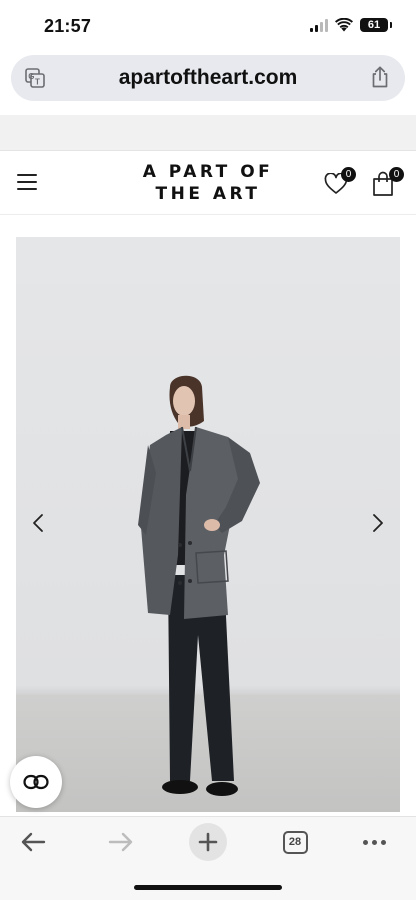 Image resolution: width=416 pixels, height=900 pixels. Describe the element at coordinates (208, 194) in the screenshot. I see `logo-line-2: THE ART` at that location.